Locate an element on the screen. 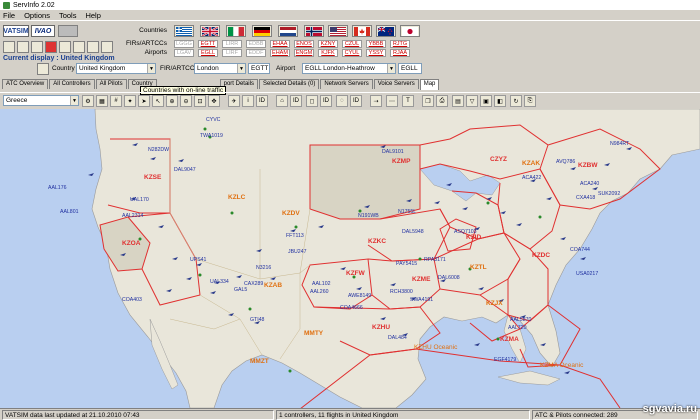  refresh-icon is located at coordinates (9, 47).